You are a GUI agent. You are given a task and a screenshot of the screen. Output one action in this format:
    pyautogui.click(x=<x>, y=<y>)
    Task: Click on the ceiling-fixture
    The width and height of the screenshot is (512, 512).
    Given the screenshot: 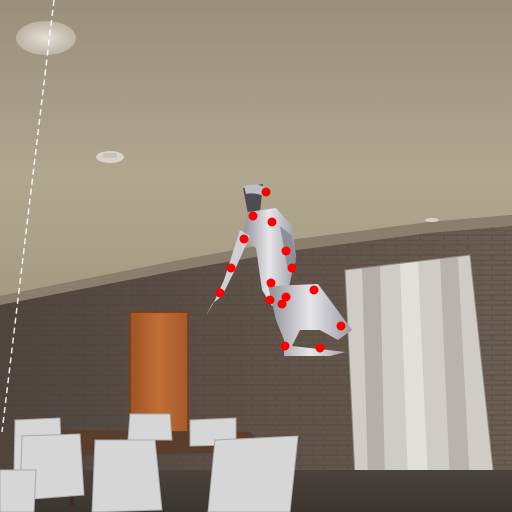 What is the action you would take?
    pyautogui.click(x=432, y=220)
    